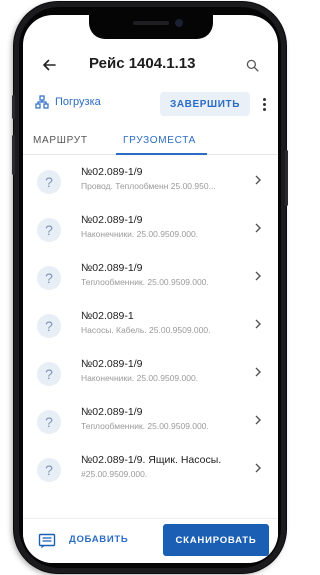  I want to click on status-label: Погрузка, so click(78, 102).